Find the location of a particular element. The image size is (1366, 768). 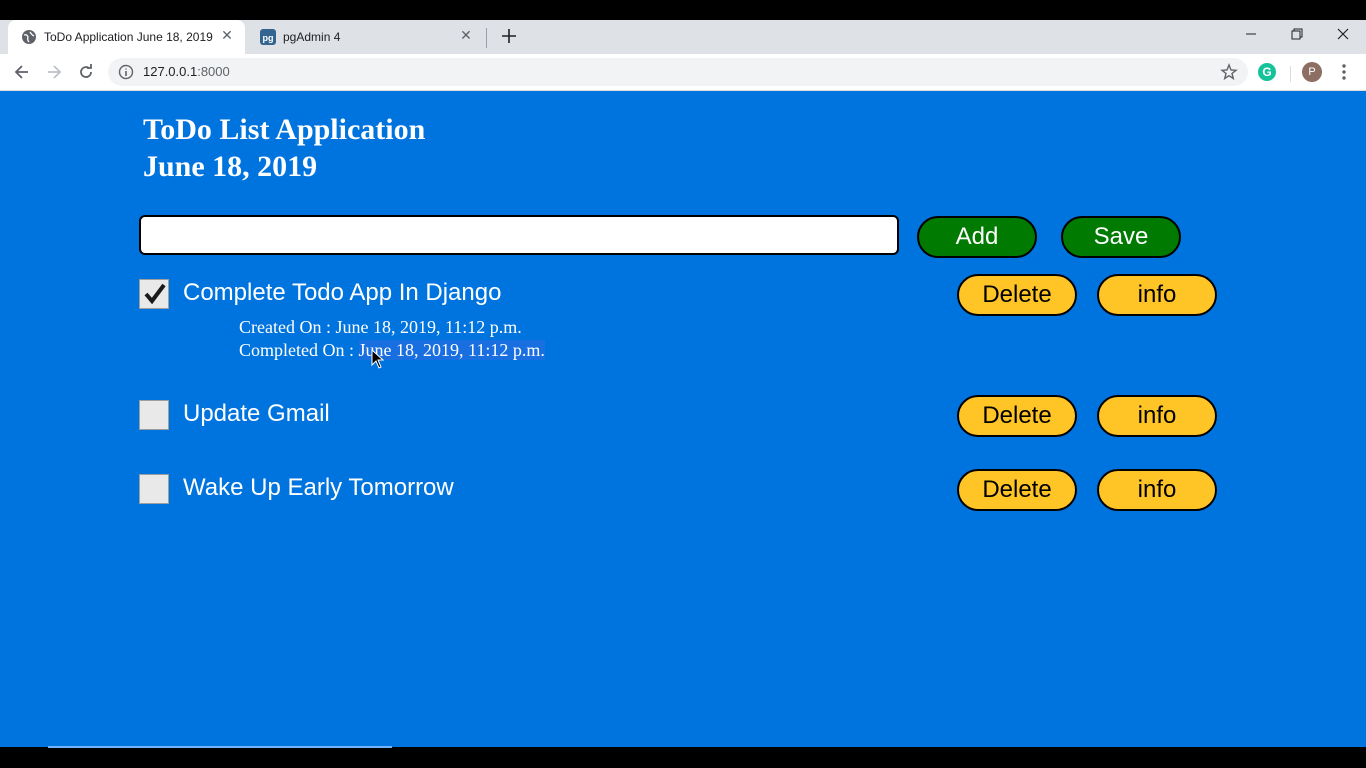

tab-title: pgAdmin 4 is located at coordinates (312, 37).